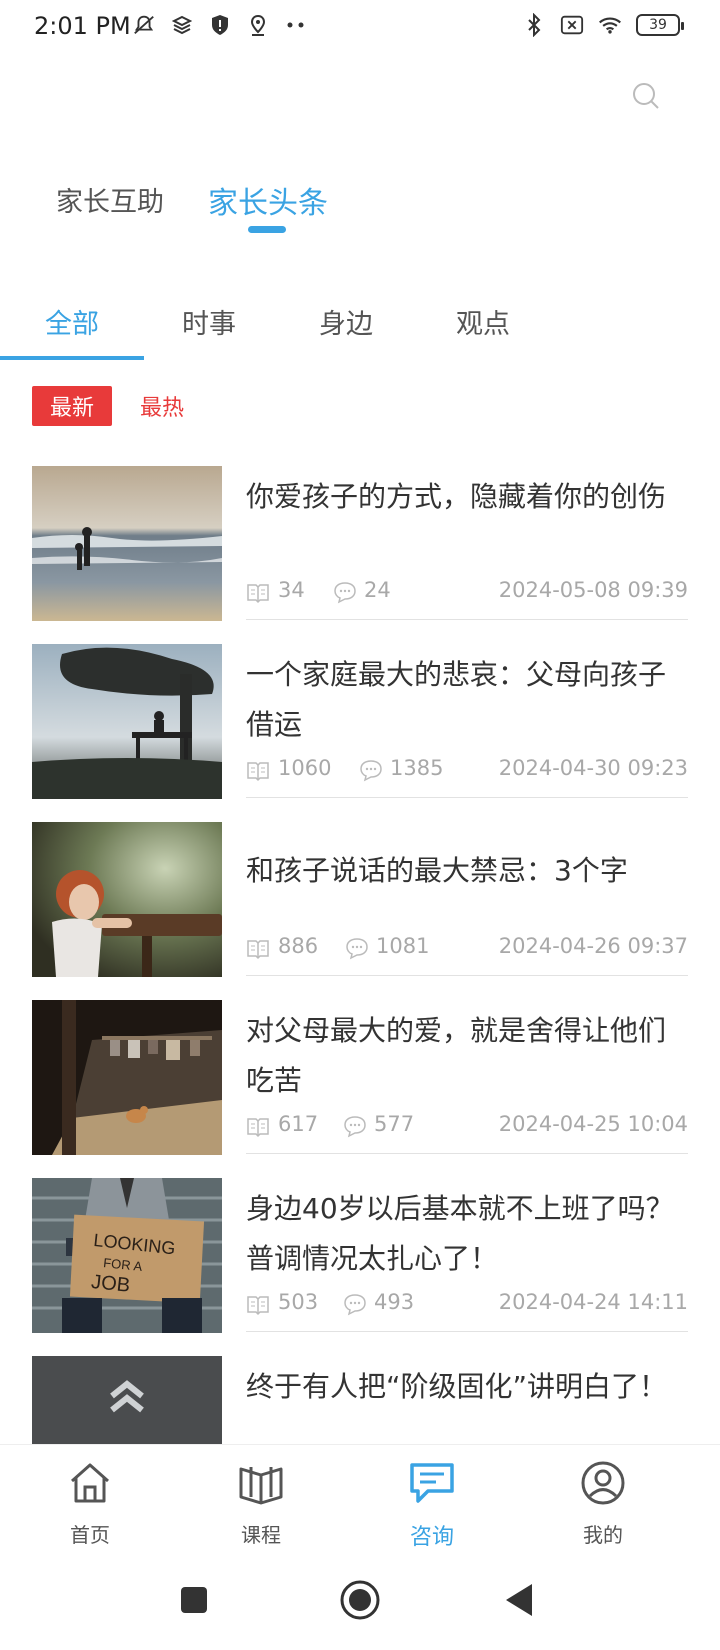  What do you see at coordinates (534, 25) in the screenshot?
I see `bluetooth-icon` at bounding box center [534, 25].